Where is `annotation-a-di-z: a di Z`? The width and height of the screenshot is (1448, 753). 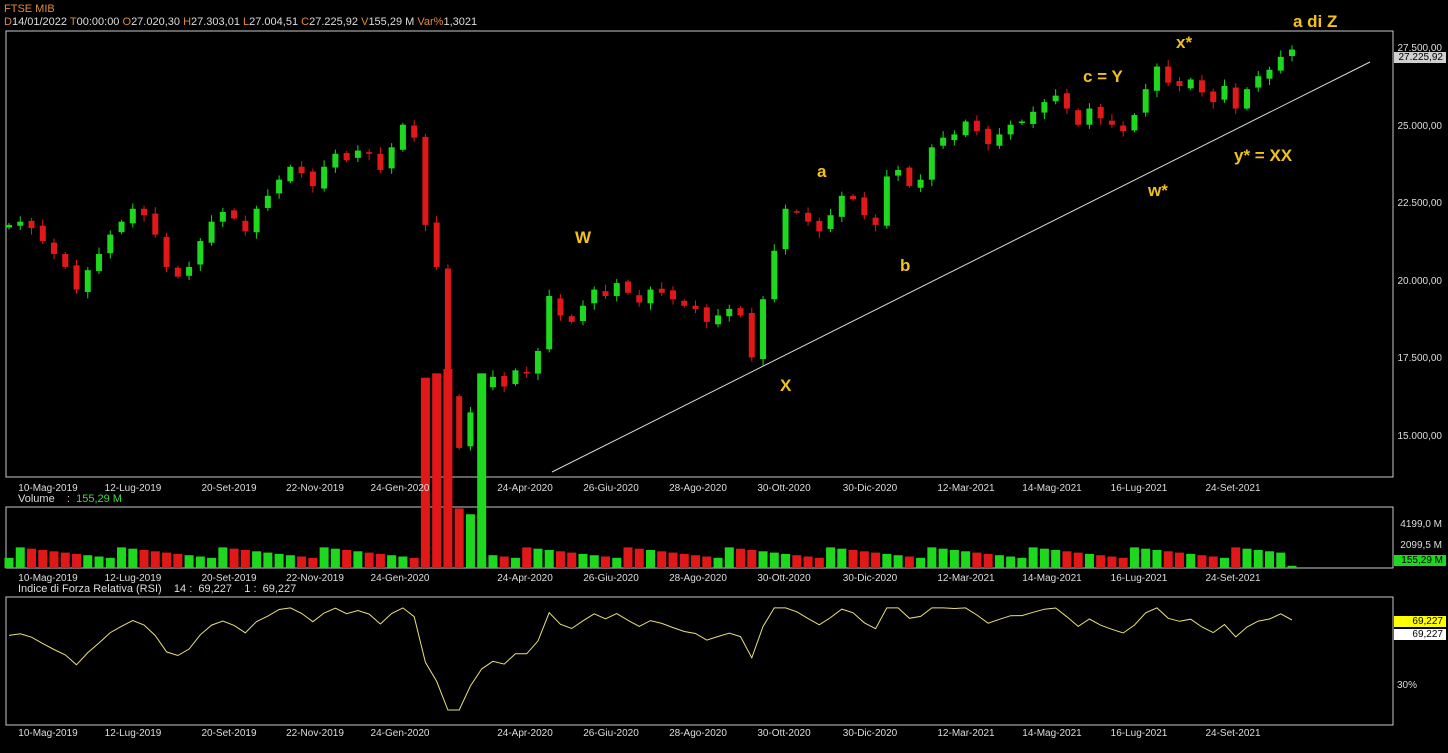 annotation-a-di-z: a di Z is located at coordinates (1315, 21).